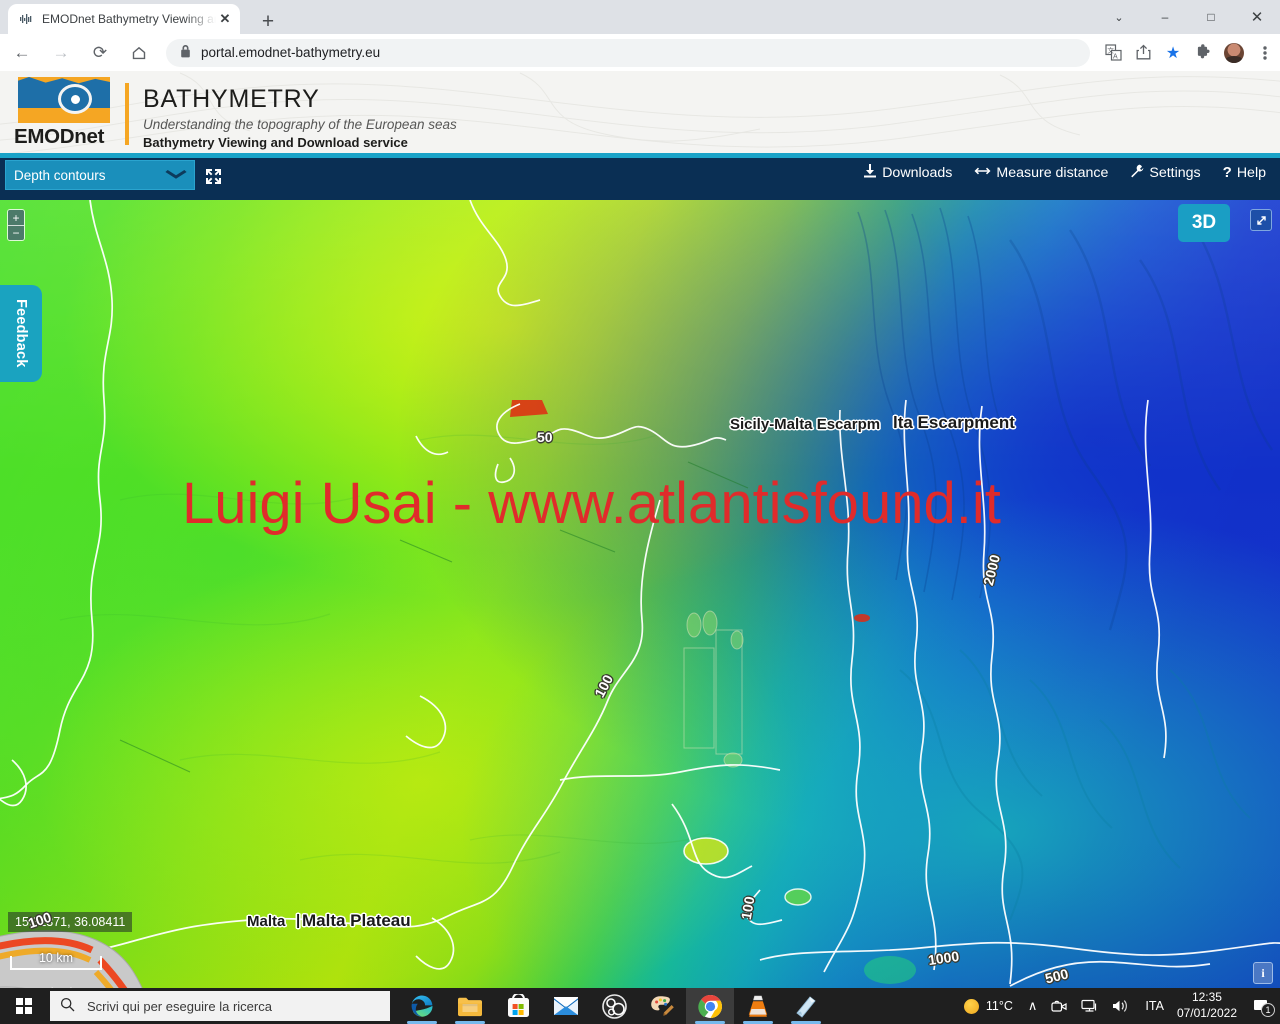 The height and width of the screenshot is (1024, 1280). What do you see at coordinates (1234, 52) in the screenshot?
I see `profile-avatar` at bounding box center [1234, 52].